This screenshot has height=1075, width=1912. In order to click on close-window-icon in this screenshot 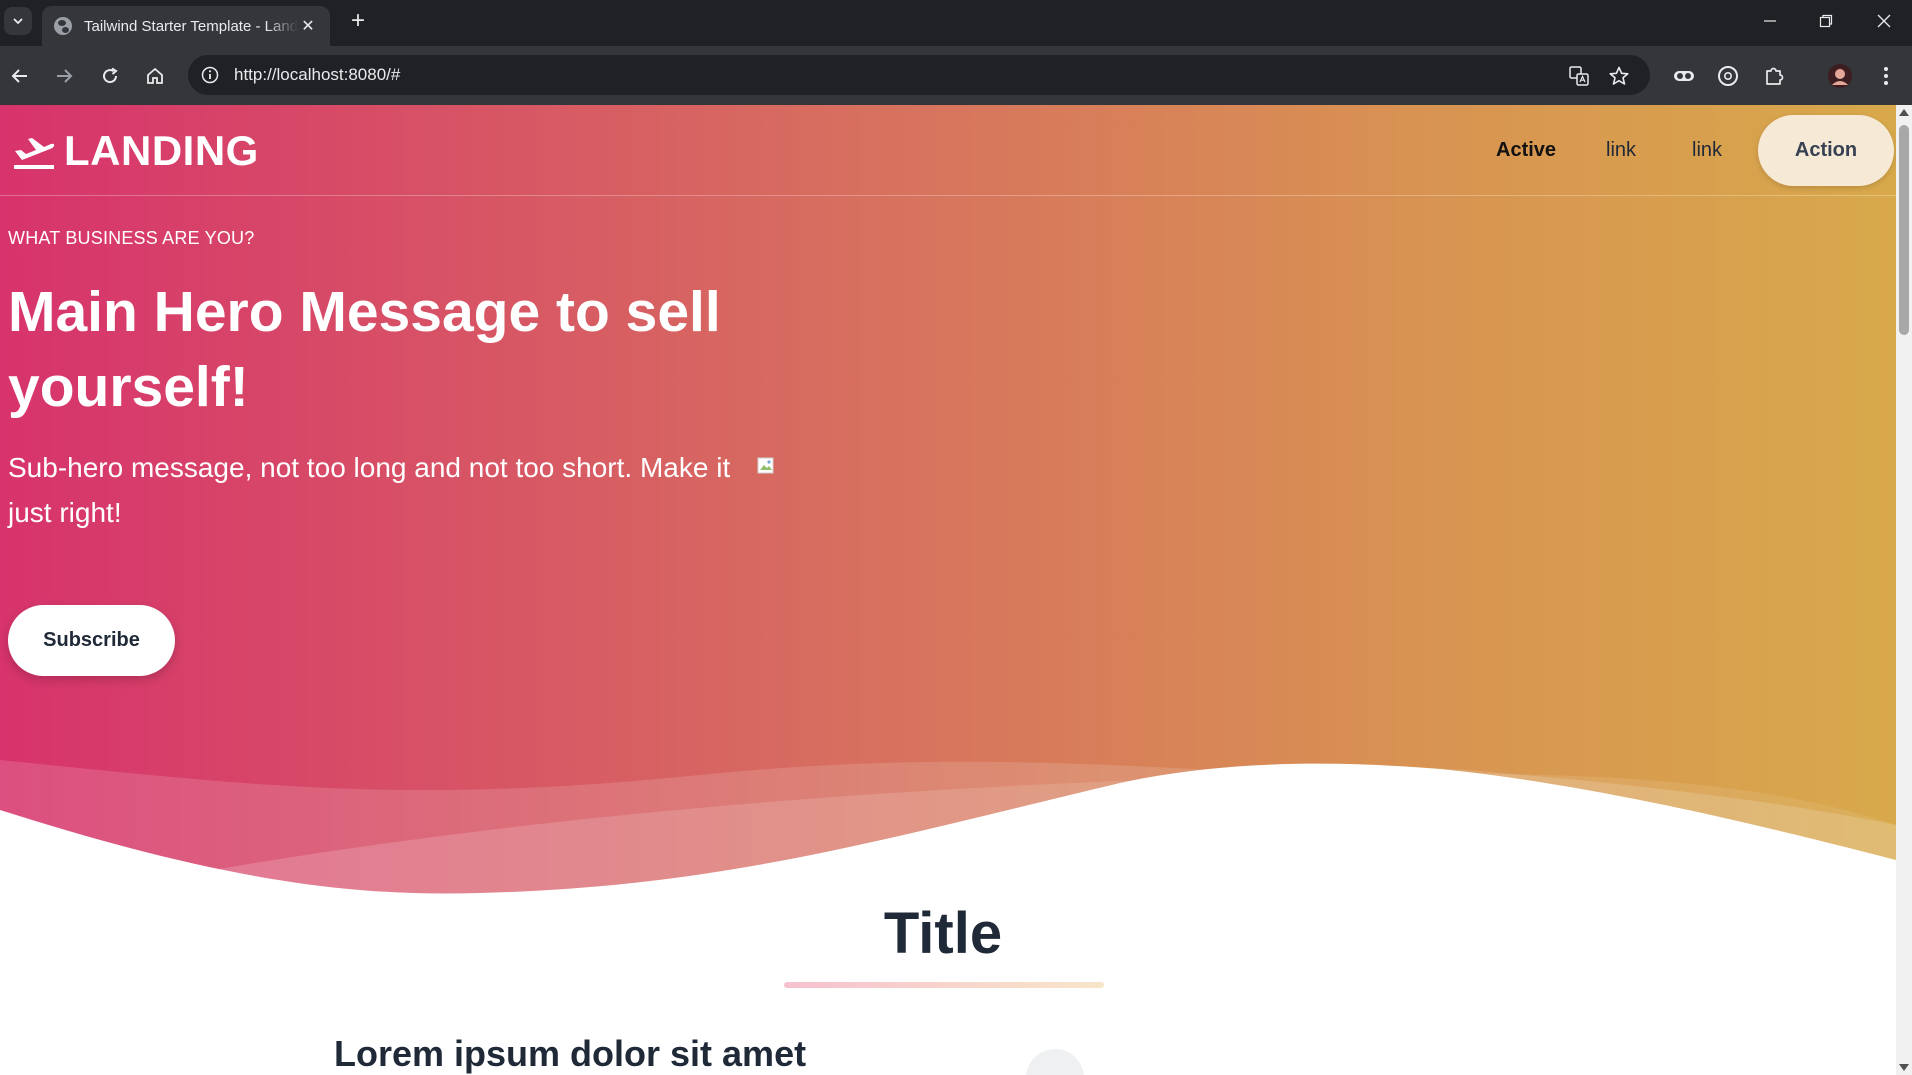, I will do `click(1884, 21)`.